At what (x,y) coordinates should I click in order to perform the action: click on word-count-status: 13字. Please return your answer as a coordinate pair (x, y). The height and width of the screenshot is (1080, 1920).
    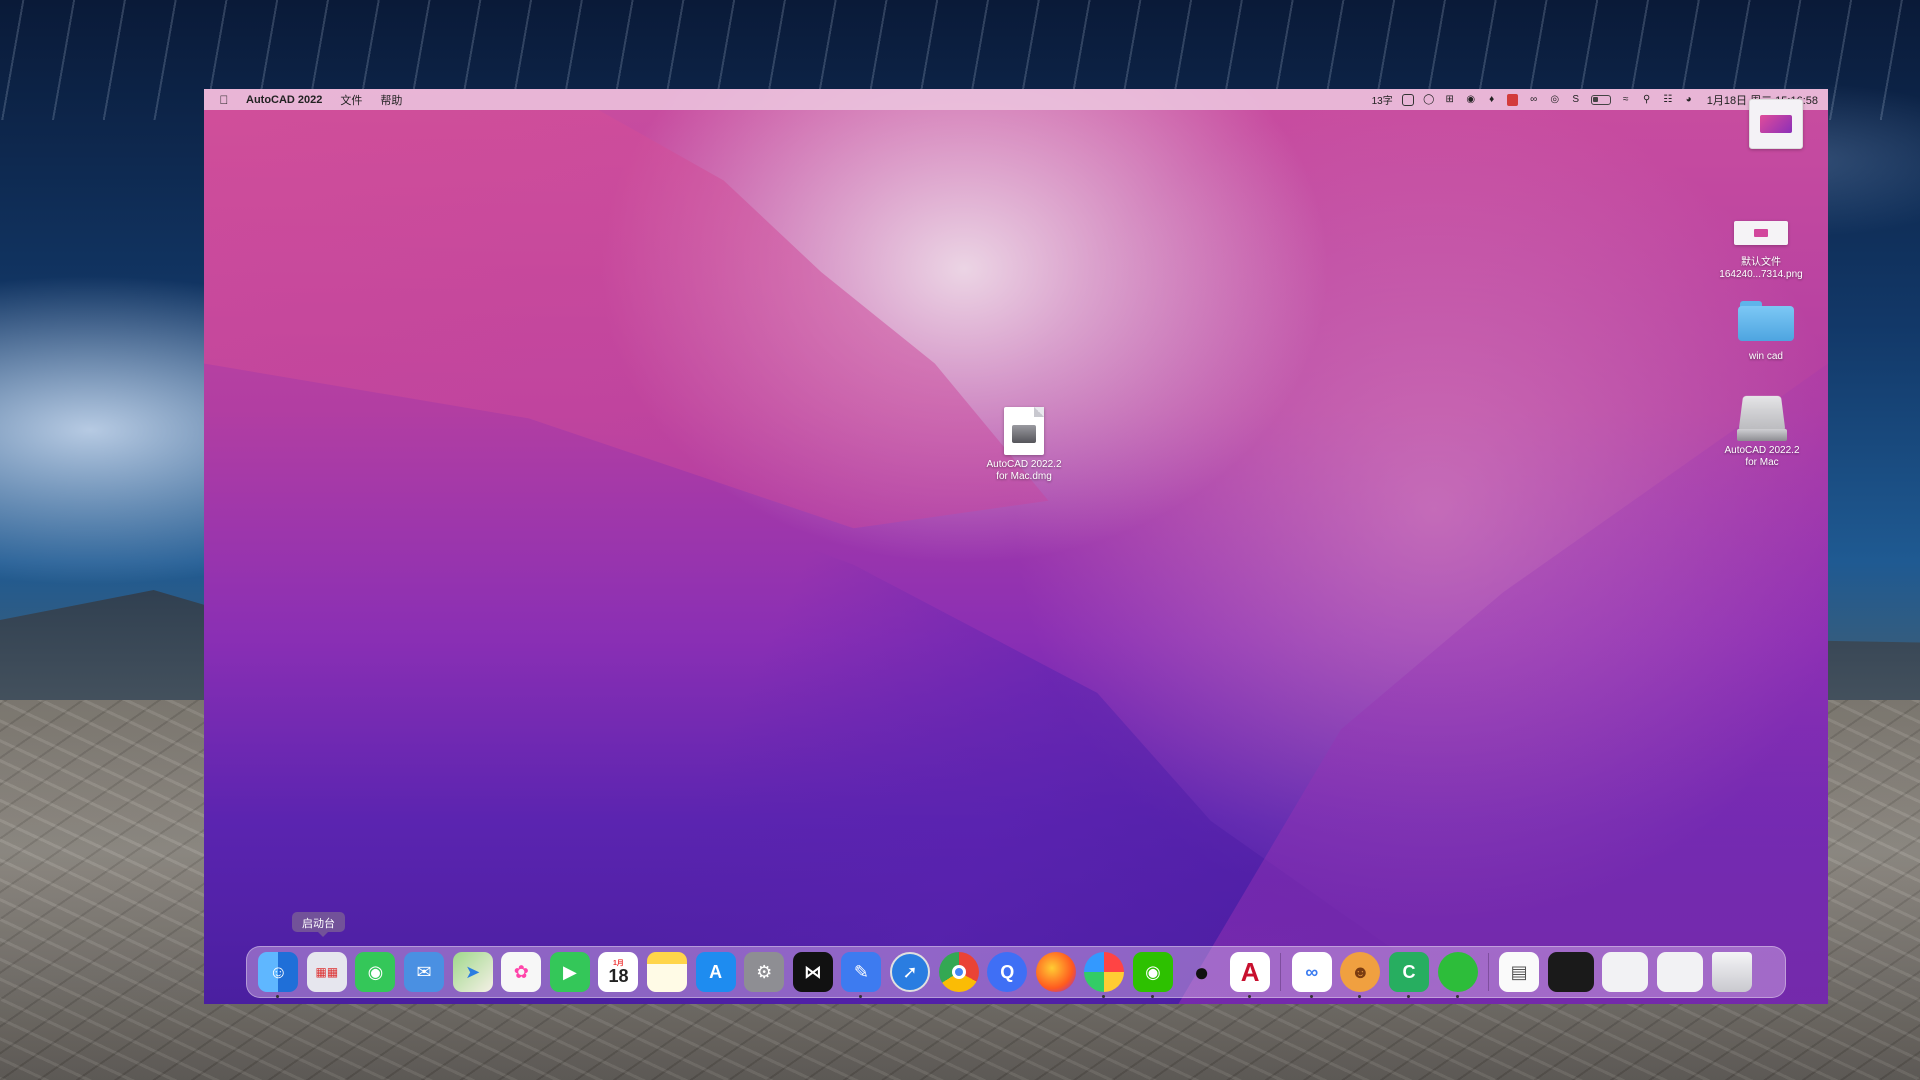
    Looking at the image, I should click on (1382, 100).